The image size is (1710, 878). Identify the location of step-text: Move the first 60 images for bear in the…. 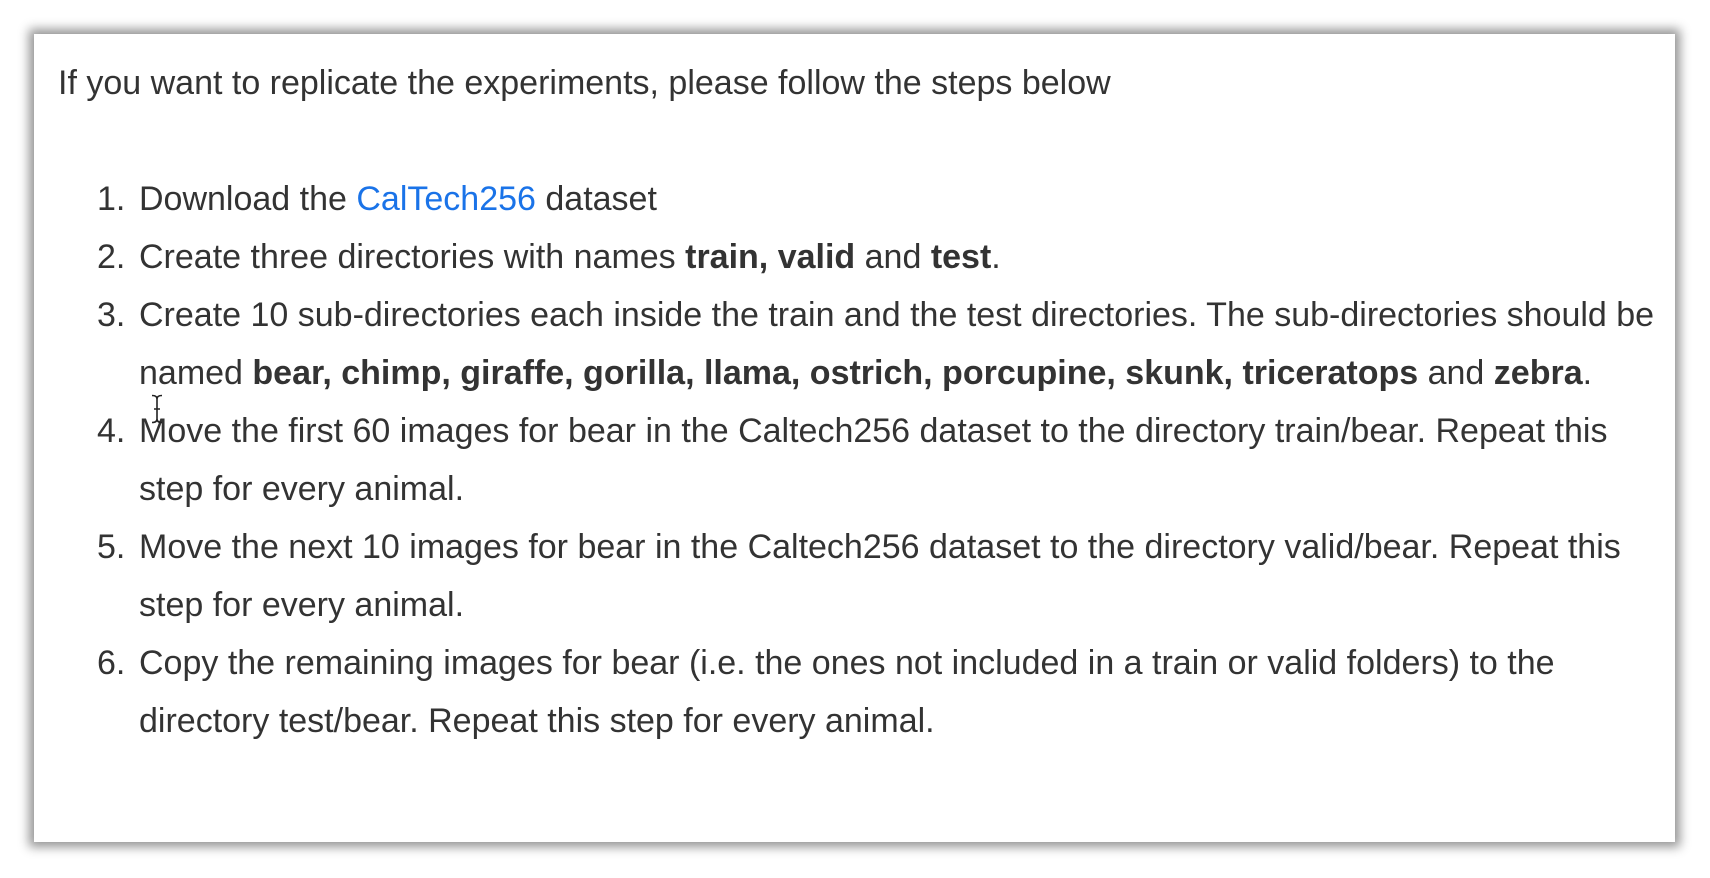
(873, 460).